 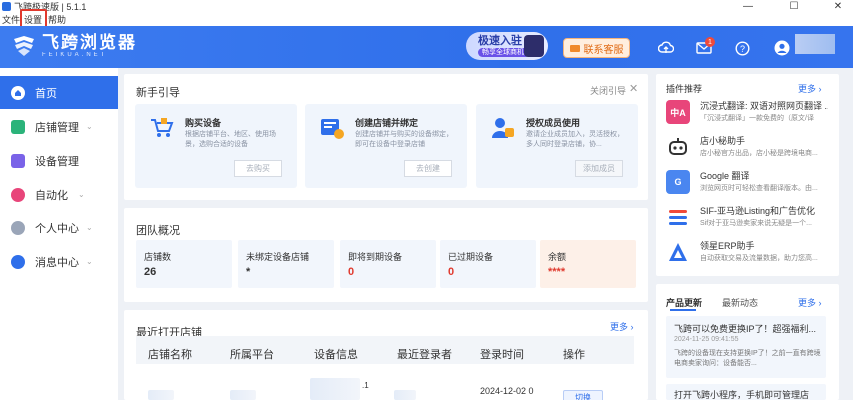 What do you see at coordinates (488, 264) in the screenshot?
I see `stat-expired-devices: 已过期设备 0` at bounding box center [488, 264].